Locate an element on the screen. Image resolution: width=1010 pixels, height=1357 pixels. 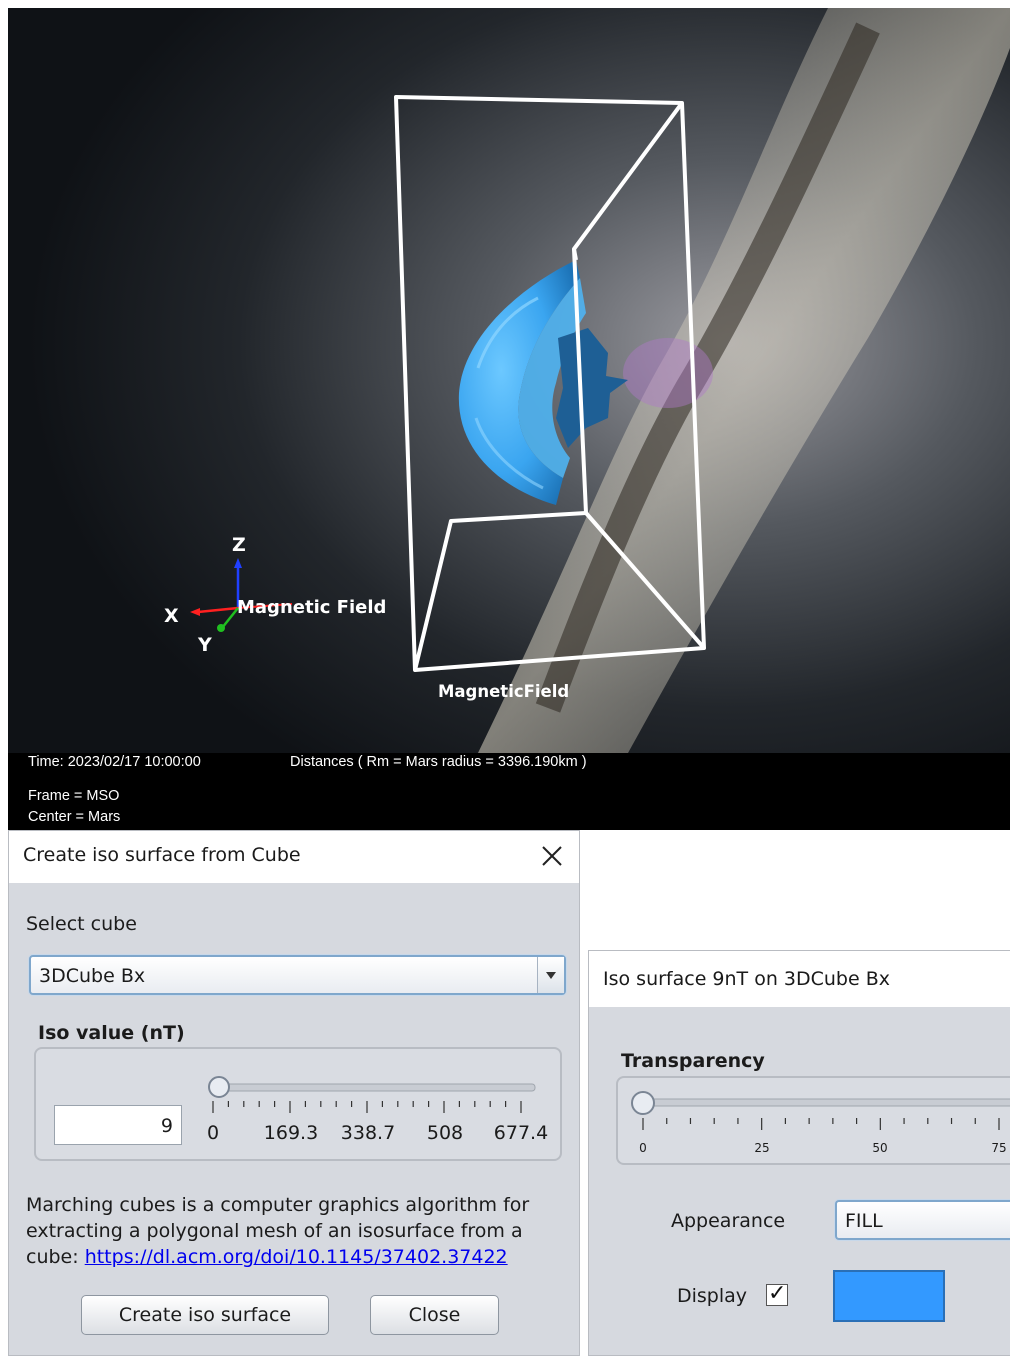
frame-label: Frame = MSO is located at coordinates (74, 796).